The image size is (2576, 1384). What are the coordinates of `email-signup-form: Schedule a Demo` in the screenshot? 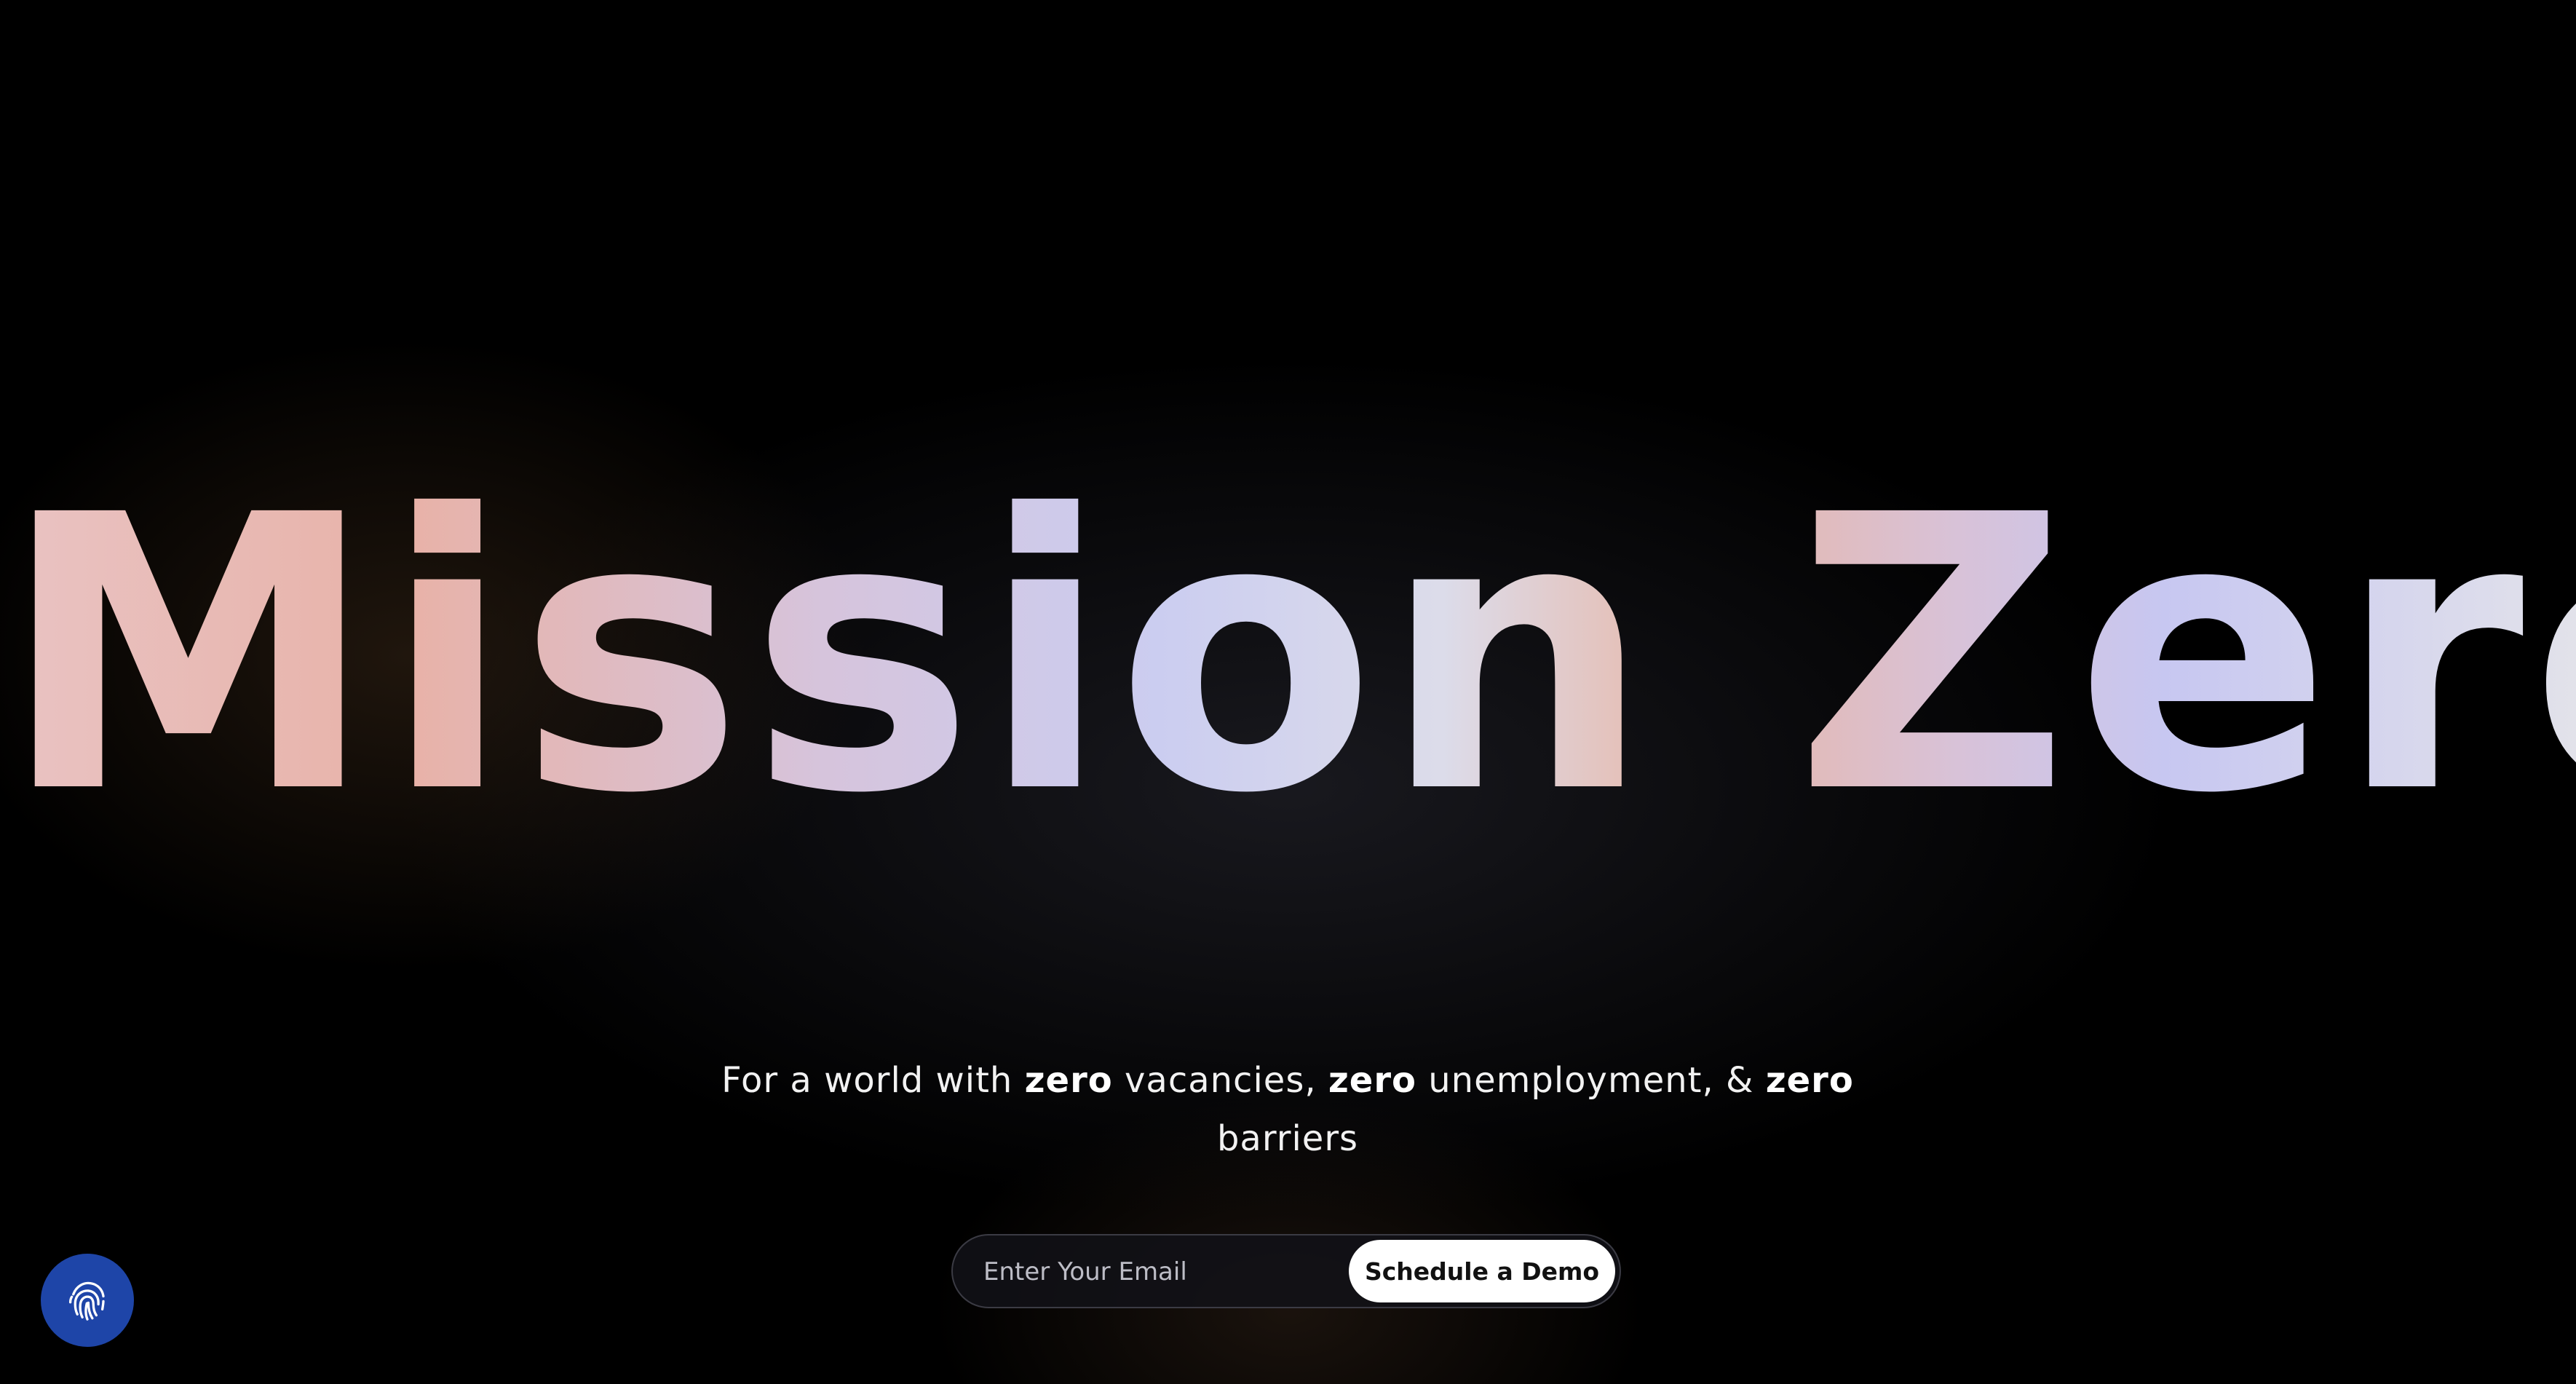 It's located at (1286, 1271).